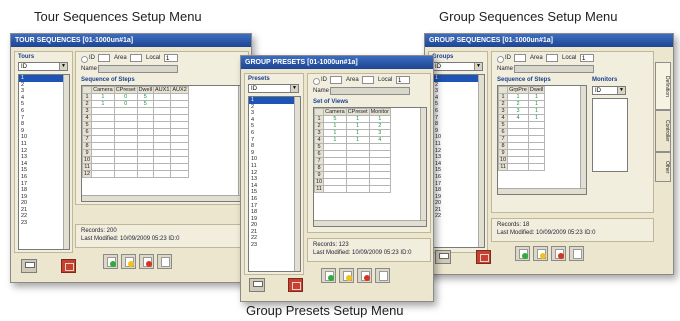  I want to click on list-item: 18, so click(458, 190).